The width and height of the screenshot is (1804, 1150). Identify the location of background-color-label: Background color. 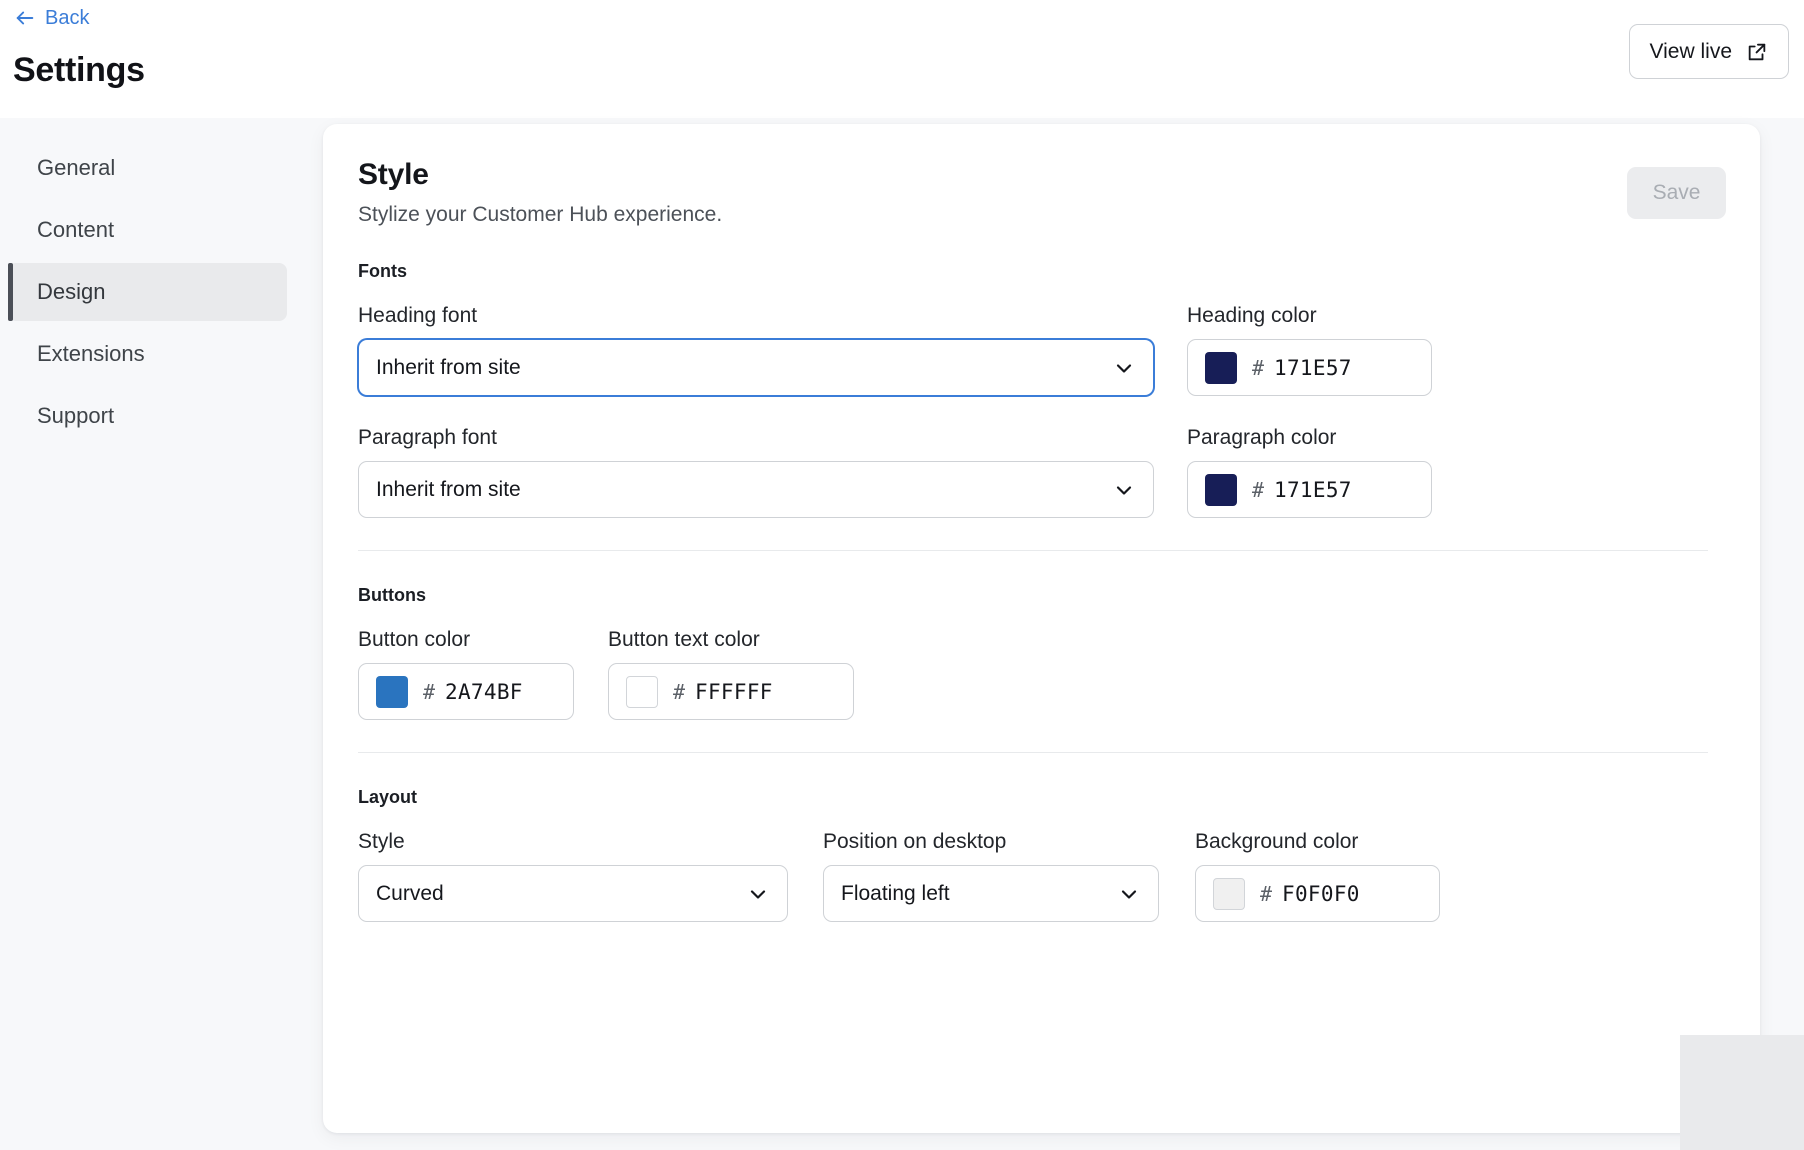
(1277, 841).